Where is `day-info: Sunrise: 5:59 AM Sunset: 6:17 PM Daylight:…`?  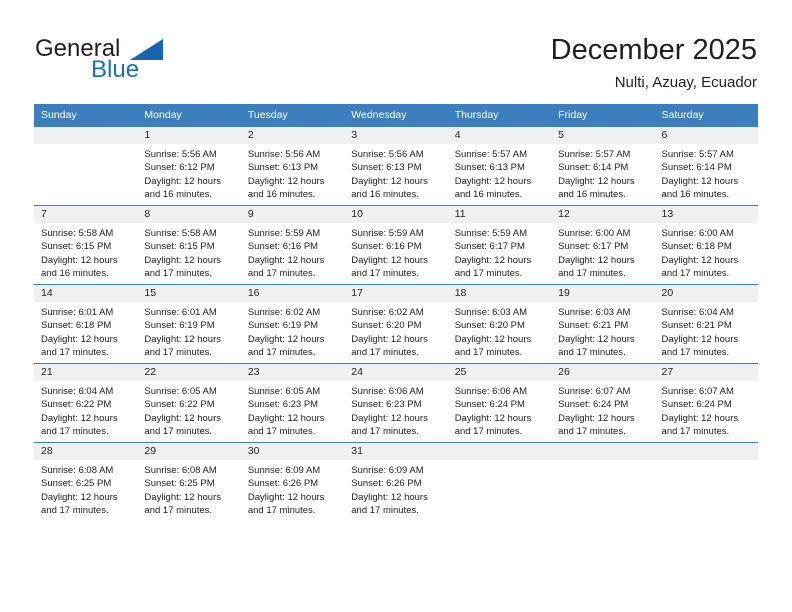 day-info: Sunrise: 5:59 AM Sunset: 6:17 PM Daylight:… is located at coordinates (499, 252).